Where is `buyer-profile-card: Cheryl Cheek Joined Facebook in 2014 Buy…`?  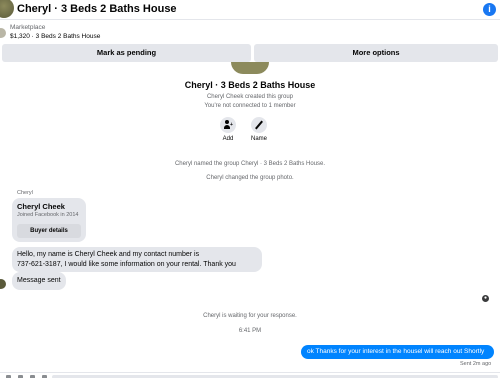 buyer-profile-card: Cheryl Cheek Joined Facebook in 2014 Buy… is located at coordinates (49, 220).